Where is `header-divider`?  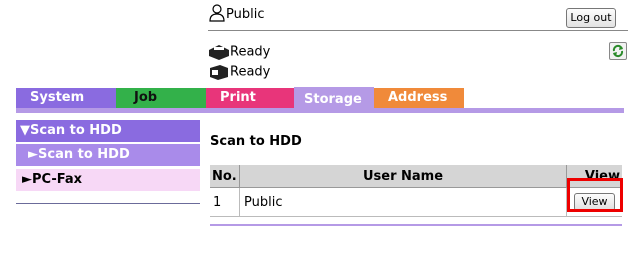 header-divider is located at coordinates (418, 30).